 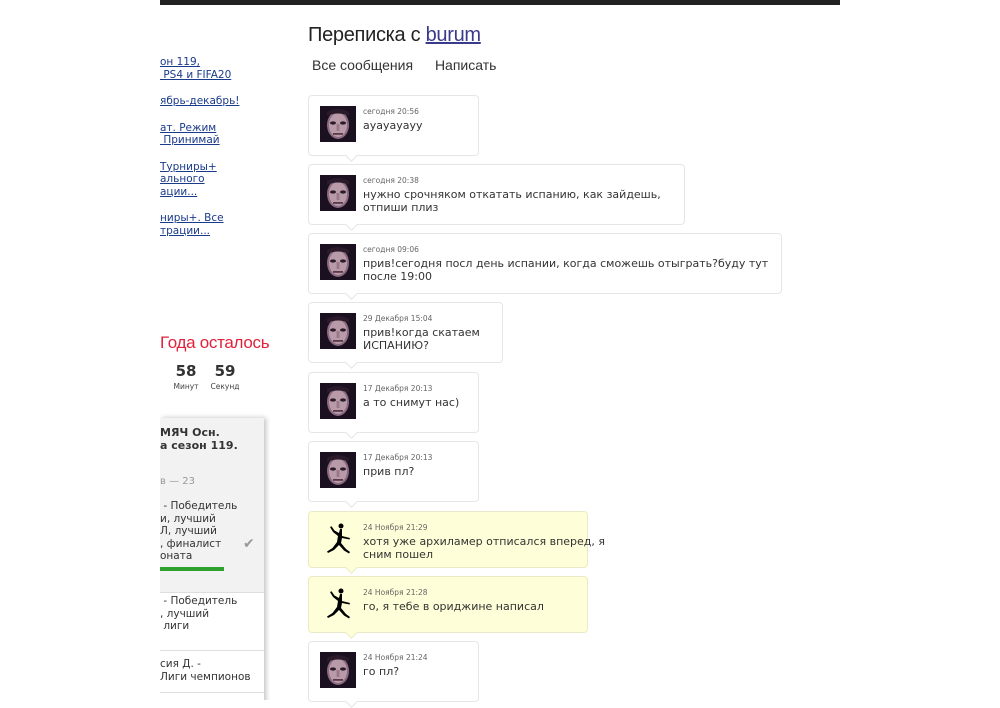 I want to click on countdown-minutes: 58 Минут, so click(x=186, y=376).